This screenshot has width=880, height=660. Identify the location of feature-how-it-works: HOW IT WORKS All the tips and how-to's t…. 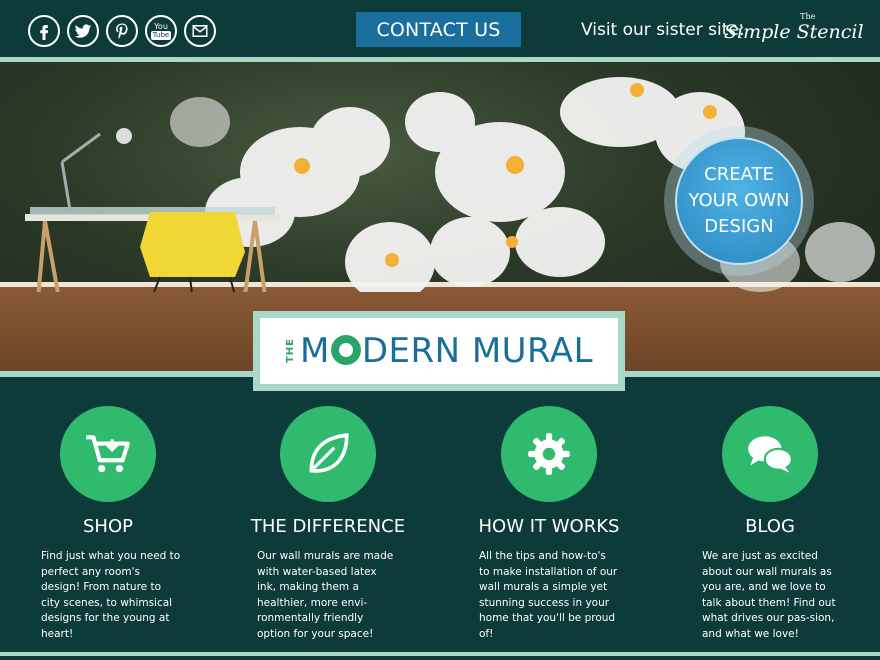
(549, 524).